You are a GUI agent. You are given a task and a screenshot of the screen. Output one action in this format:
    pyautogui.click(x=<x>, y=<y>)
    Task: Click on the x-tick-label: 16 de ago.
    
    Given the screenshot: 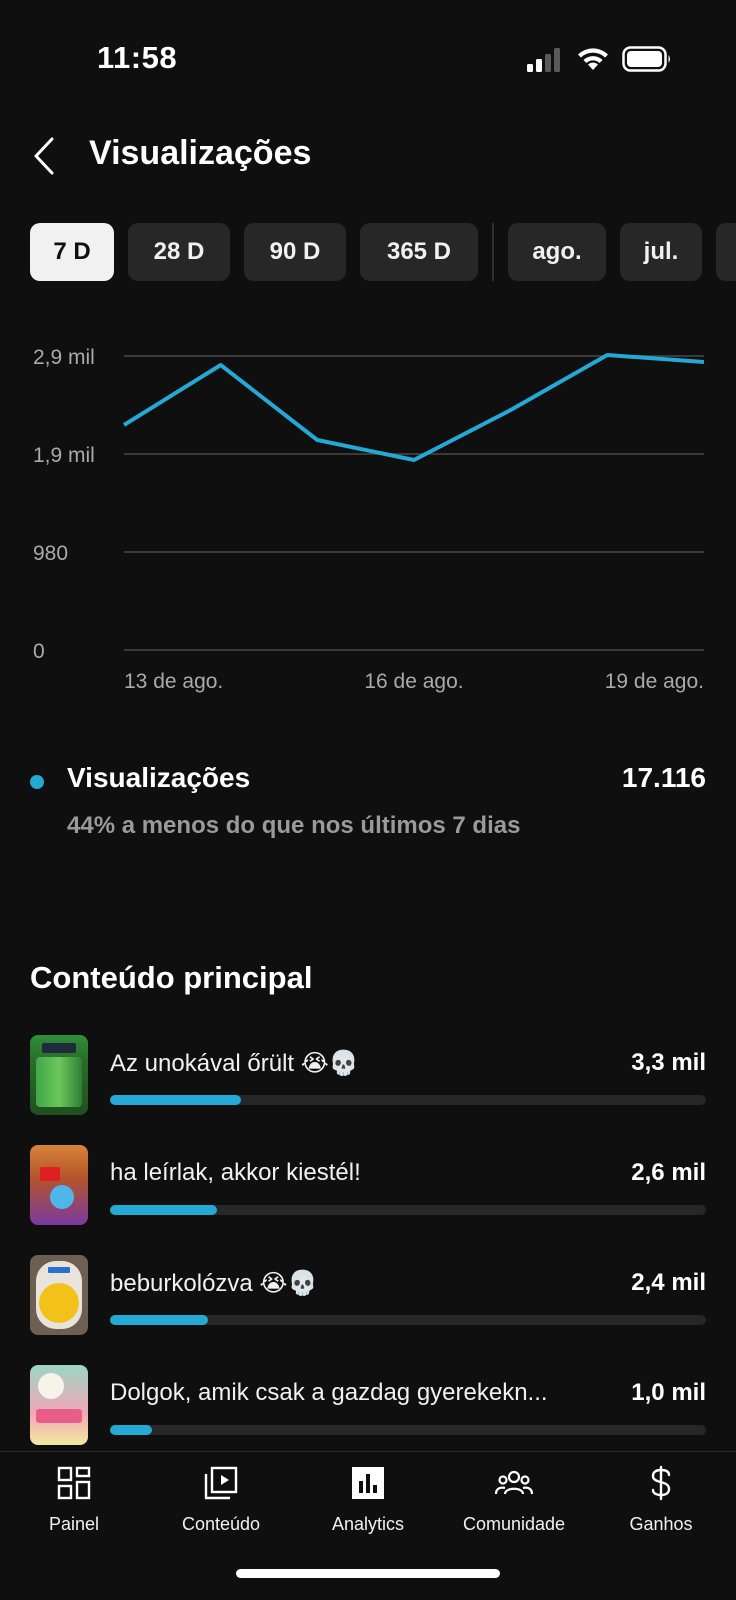 What is the action you would take?
    pyautogui.click(x=413, y=681)
    